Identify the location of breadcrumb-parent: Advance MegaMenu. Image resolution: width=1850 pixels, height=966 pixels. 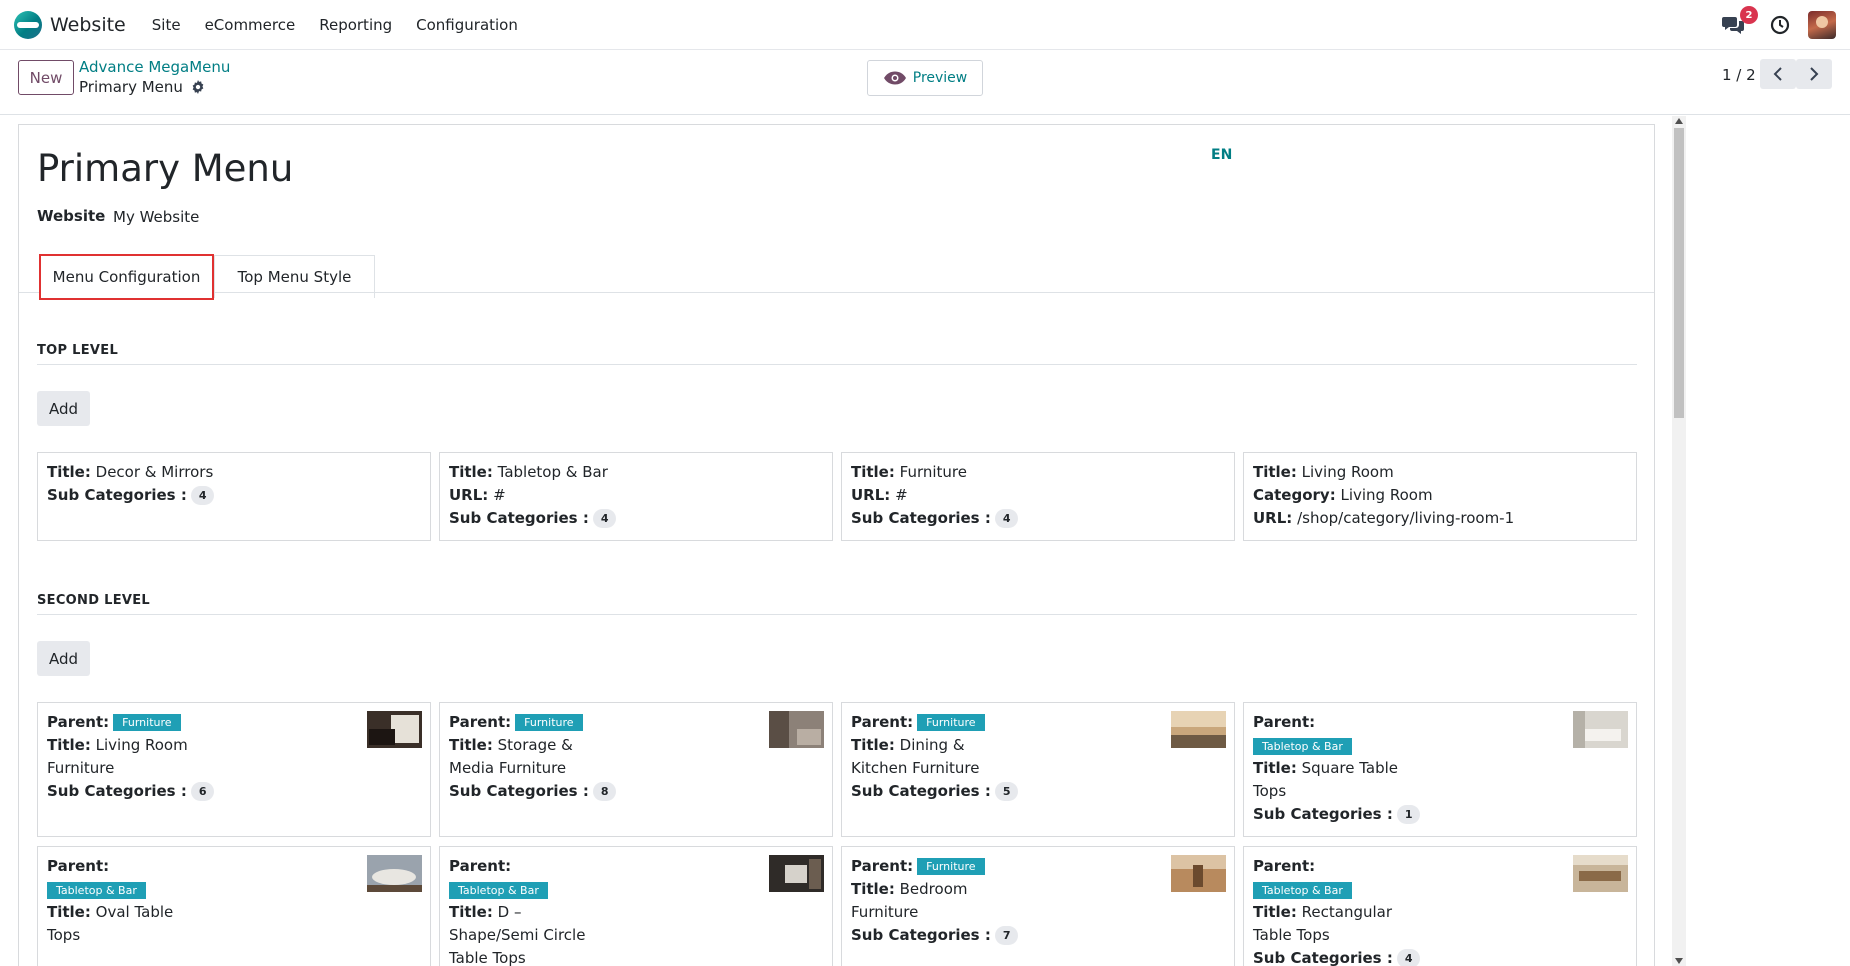
(154, 67).